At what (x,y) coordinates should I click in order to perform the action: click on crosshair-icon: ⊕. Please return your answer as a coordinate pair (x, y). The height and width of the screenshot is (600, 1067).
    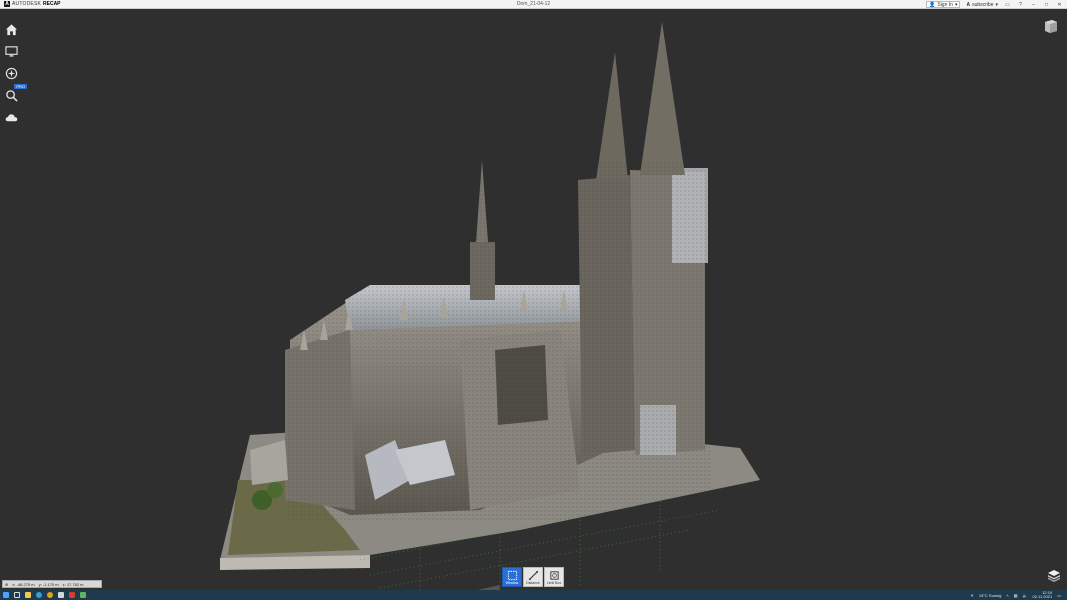
    Looking at the image, I should click on (7, 584).